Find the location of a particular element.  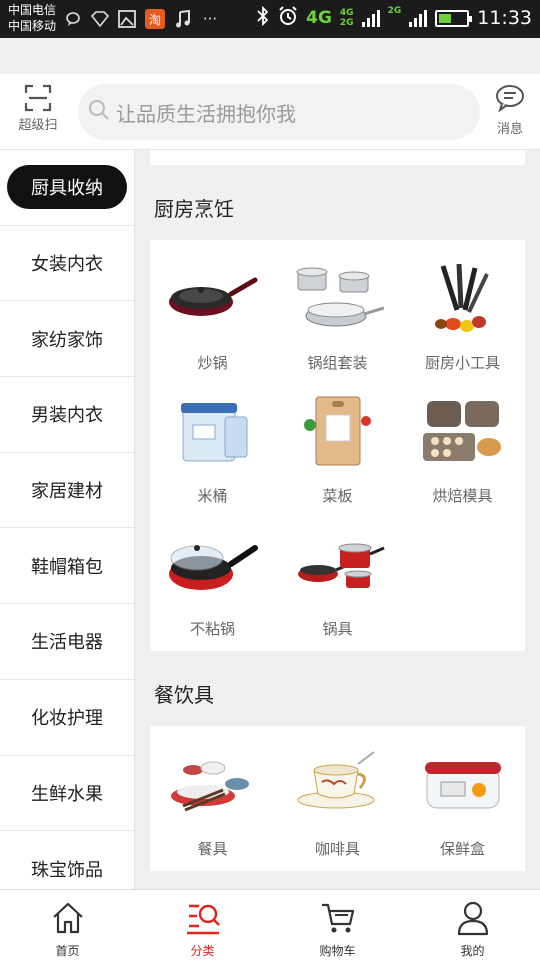

sidebar-item-label: 男装内衣 is located at coordinates (67, 416).